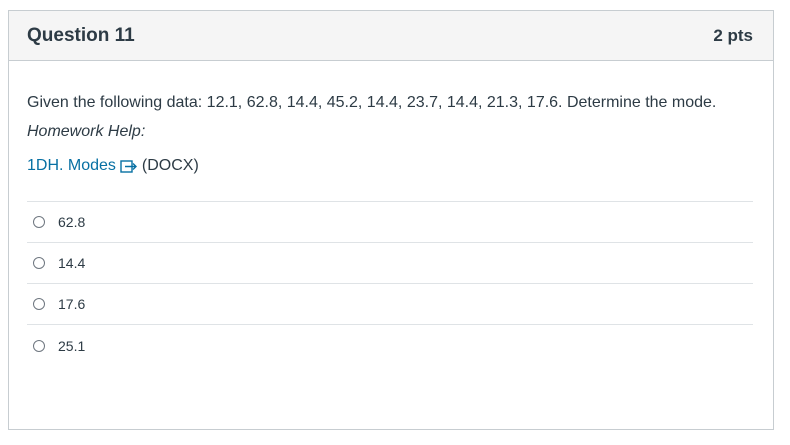 This screenshot has width=790, height=445. Describe the element at coordinates (71, 166) in the screenshot. I see `homework-help-link: 1DH. Modes` at that location.